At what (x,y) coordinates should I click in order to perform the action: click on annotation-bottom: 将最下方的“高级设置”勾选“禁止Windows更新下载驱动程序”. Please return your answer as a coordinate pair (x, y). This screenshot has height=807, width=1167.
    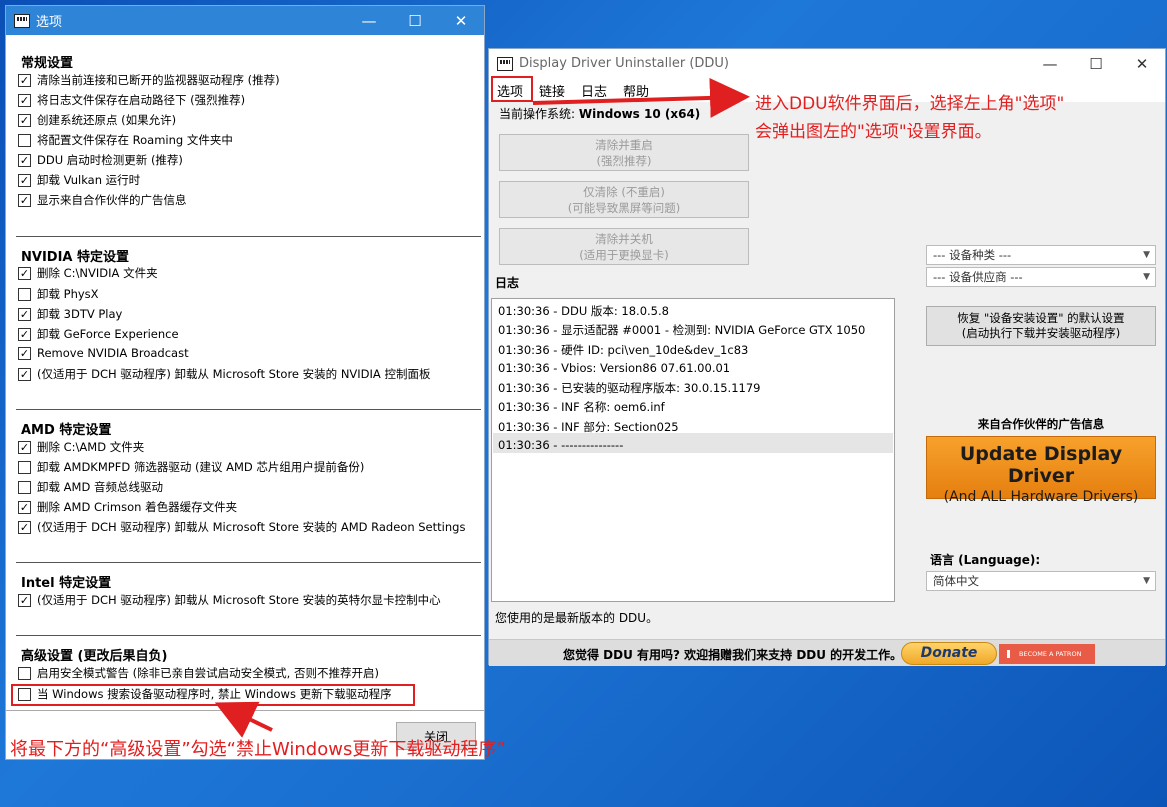
    Looking at the image, I should click on (258, 749).